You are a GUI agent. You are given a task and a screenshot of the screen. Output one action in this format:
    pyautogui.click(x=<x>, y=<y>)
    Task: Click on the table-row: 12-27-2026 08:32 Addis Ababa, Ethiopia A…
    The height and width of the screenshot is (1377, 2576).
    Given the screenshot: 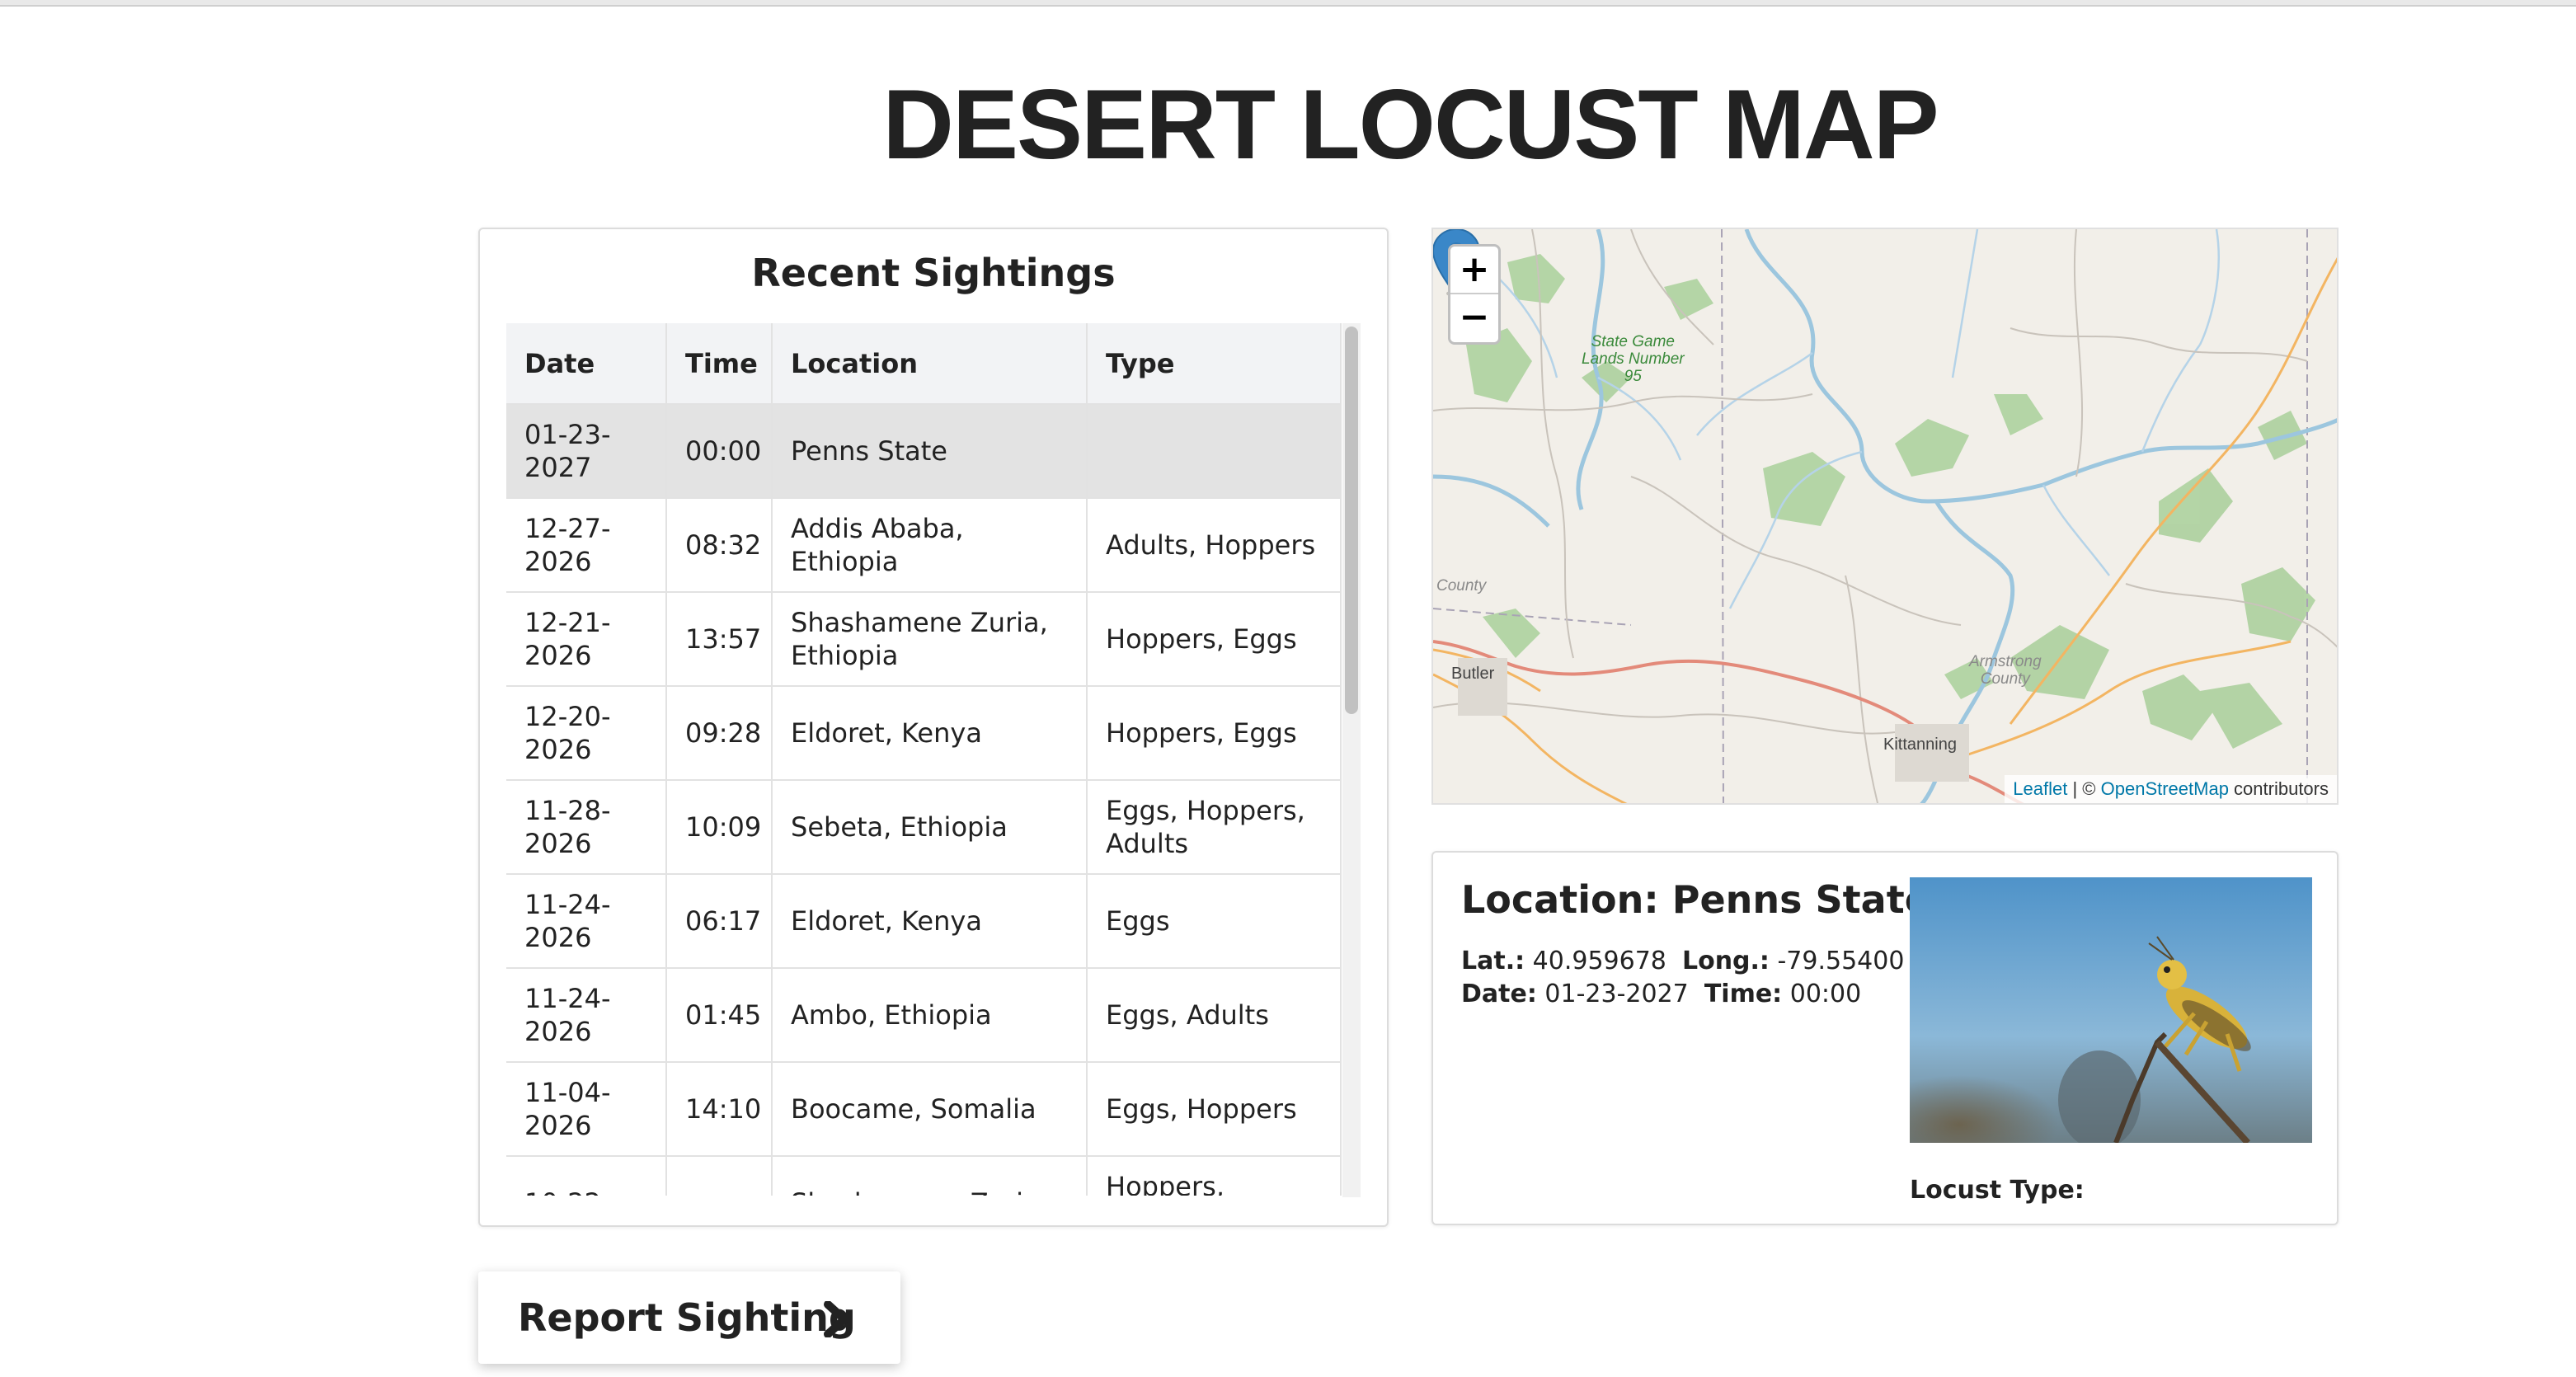 What is the action you would take?
    pyautogui.click(x=924, y=546)
    